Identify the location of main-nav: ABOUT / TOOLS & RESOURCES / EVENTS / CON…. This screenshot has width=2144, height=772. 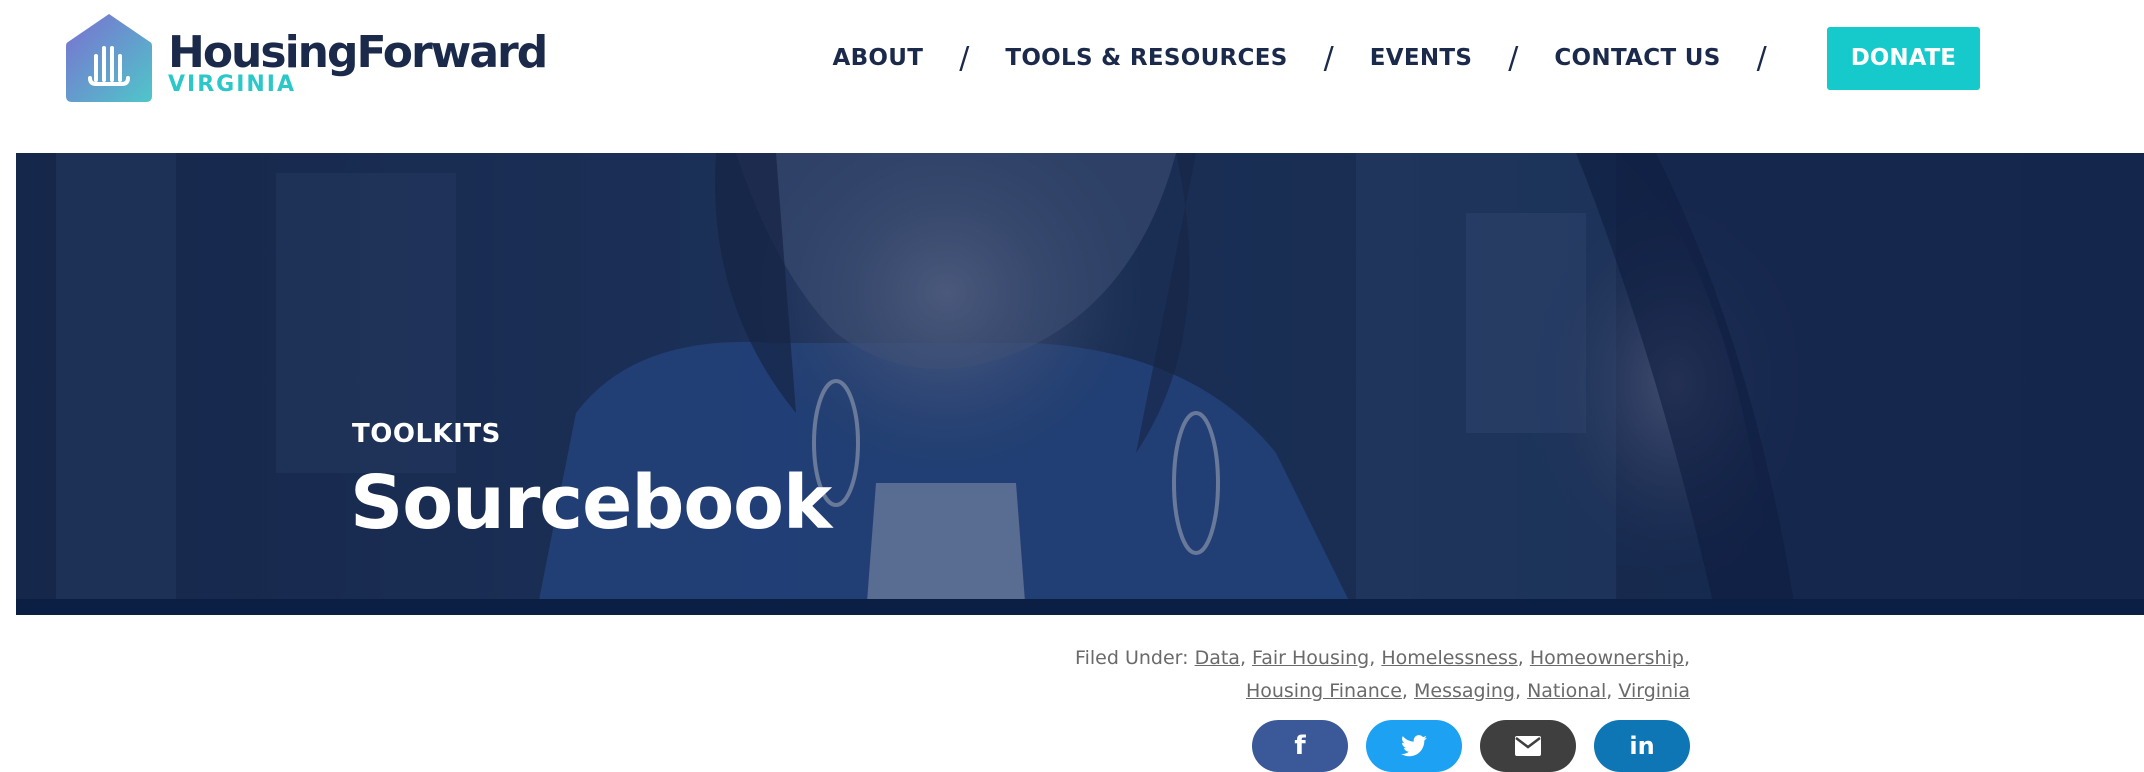
(1406, 58).